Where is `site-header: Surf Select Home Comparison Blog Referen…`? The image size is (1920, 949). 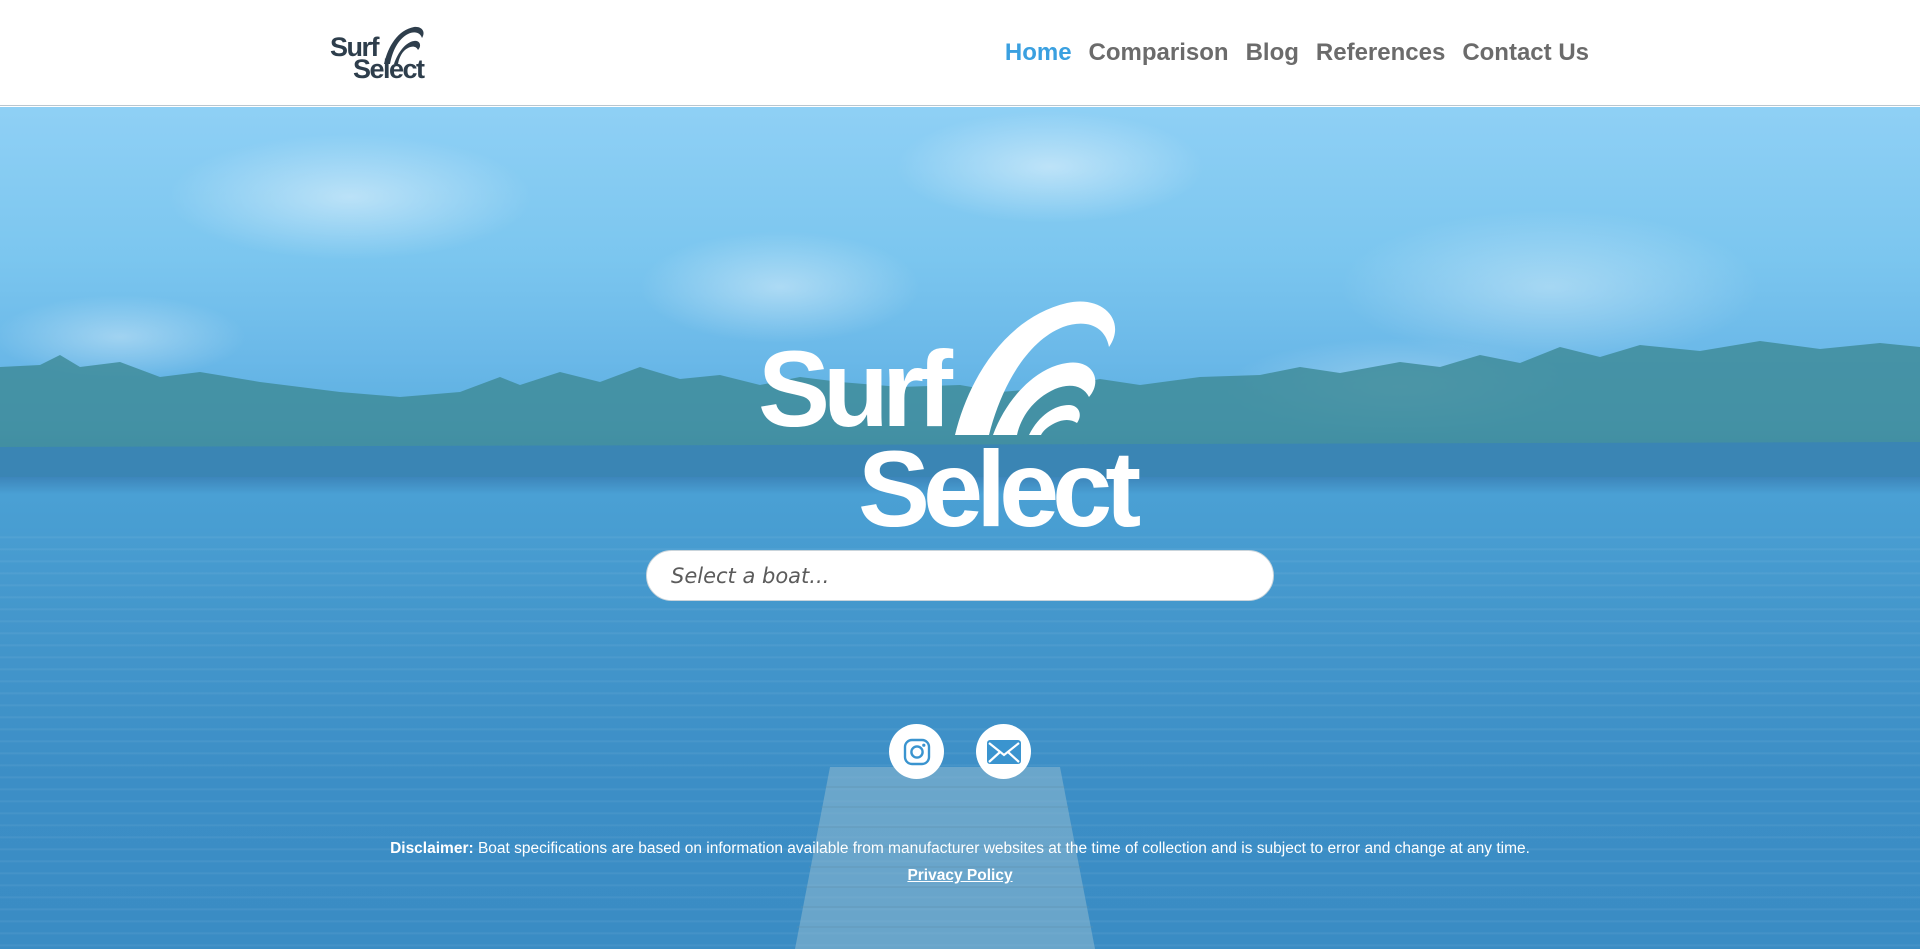
site-header: Surf Select Home Comparison Blog Referen… is located at coordinates (960, 53).